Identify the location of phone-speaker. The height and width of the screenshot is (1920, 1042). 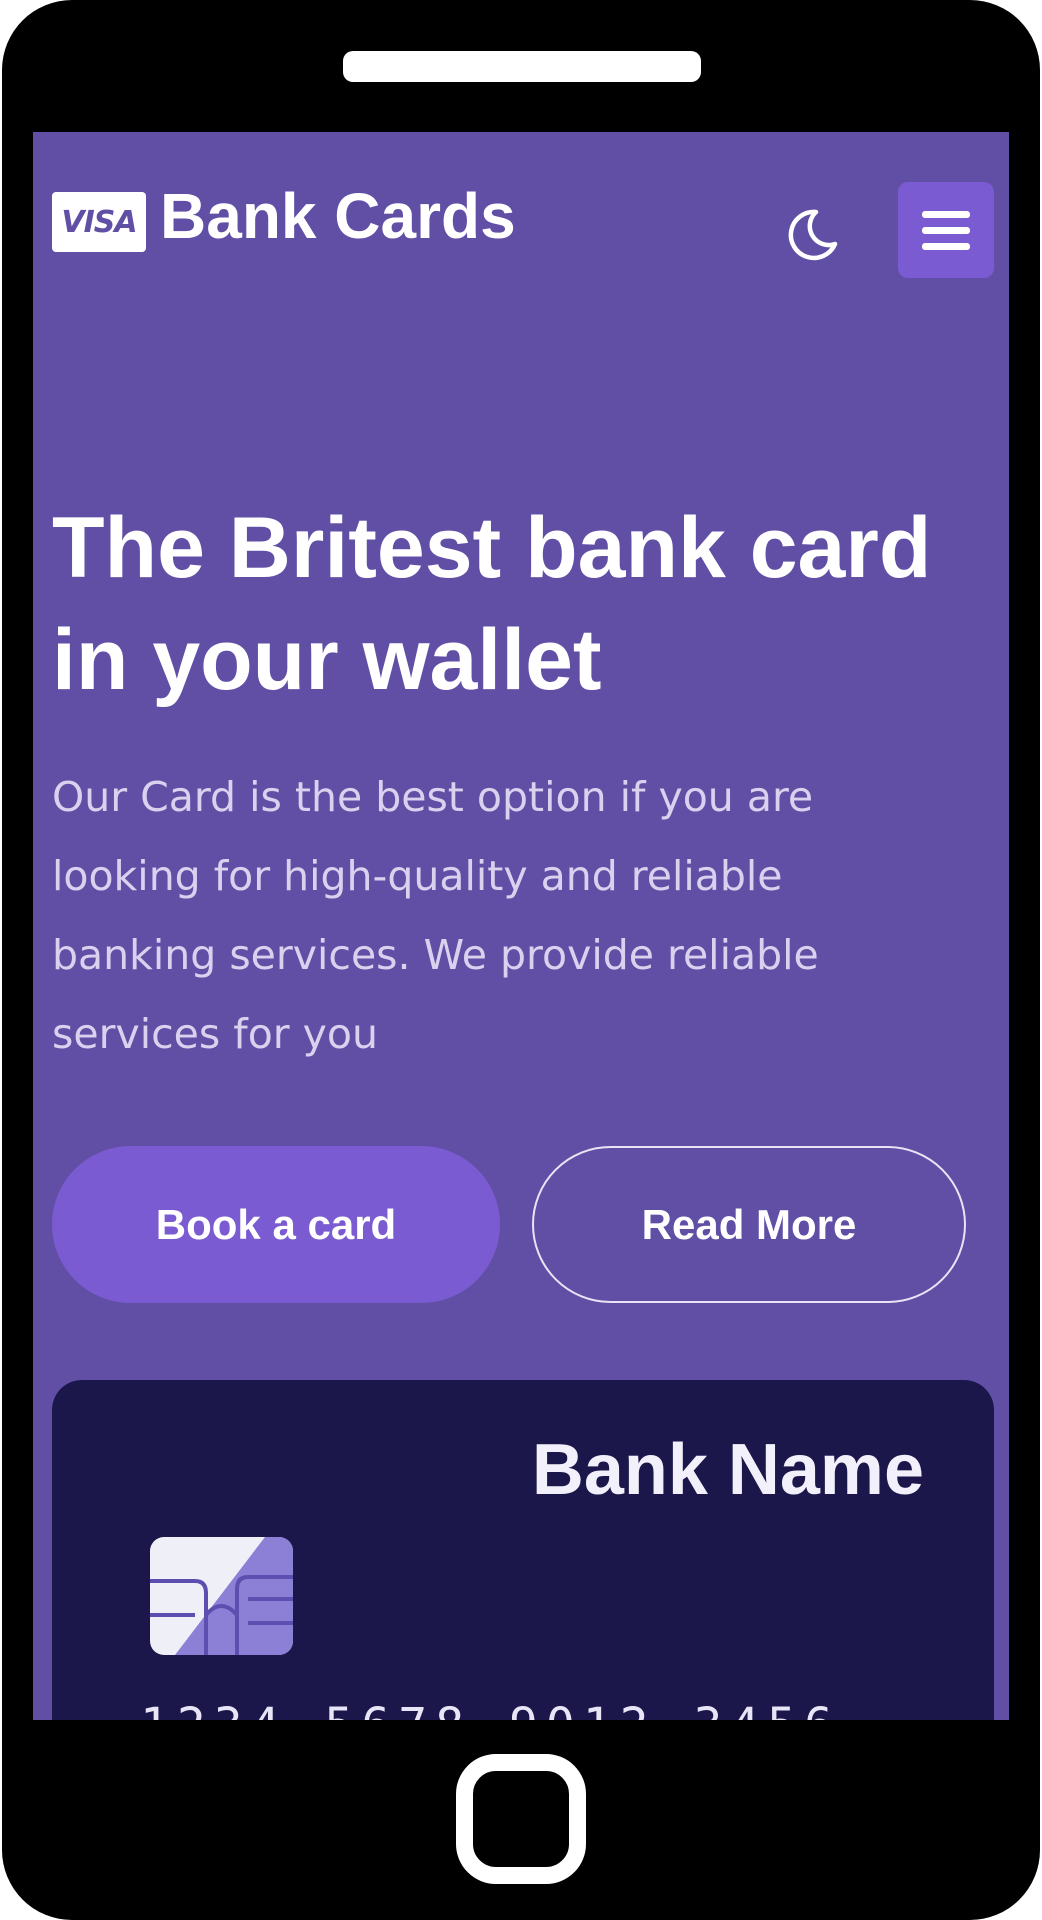
(522, 66).